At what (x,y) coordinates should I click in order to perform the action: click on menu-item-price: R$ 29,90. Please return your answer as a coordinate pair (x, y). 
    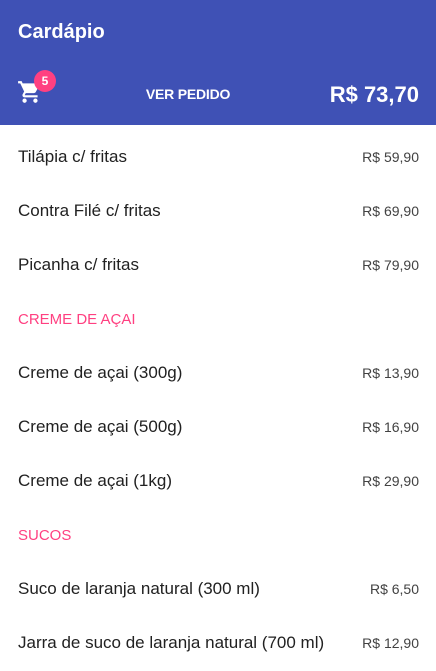
    Looking at the image, I should click on (390, 481).